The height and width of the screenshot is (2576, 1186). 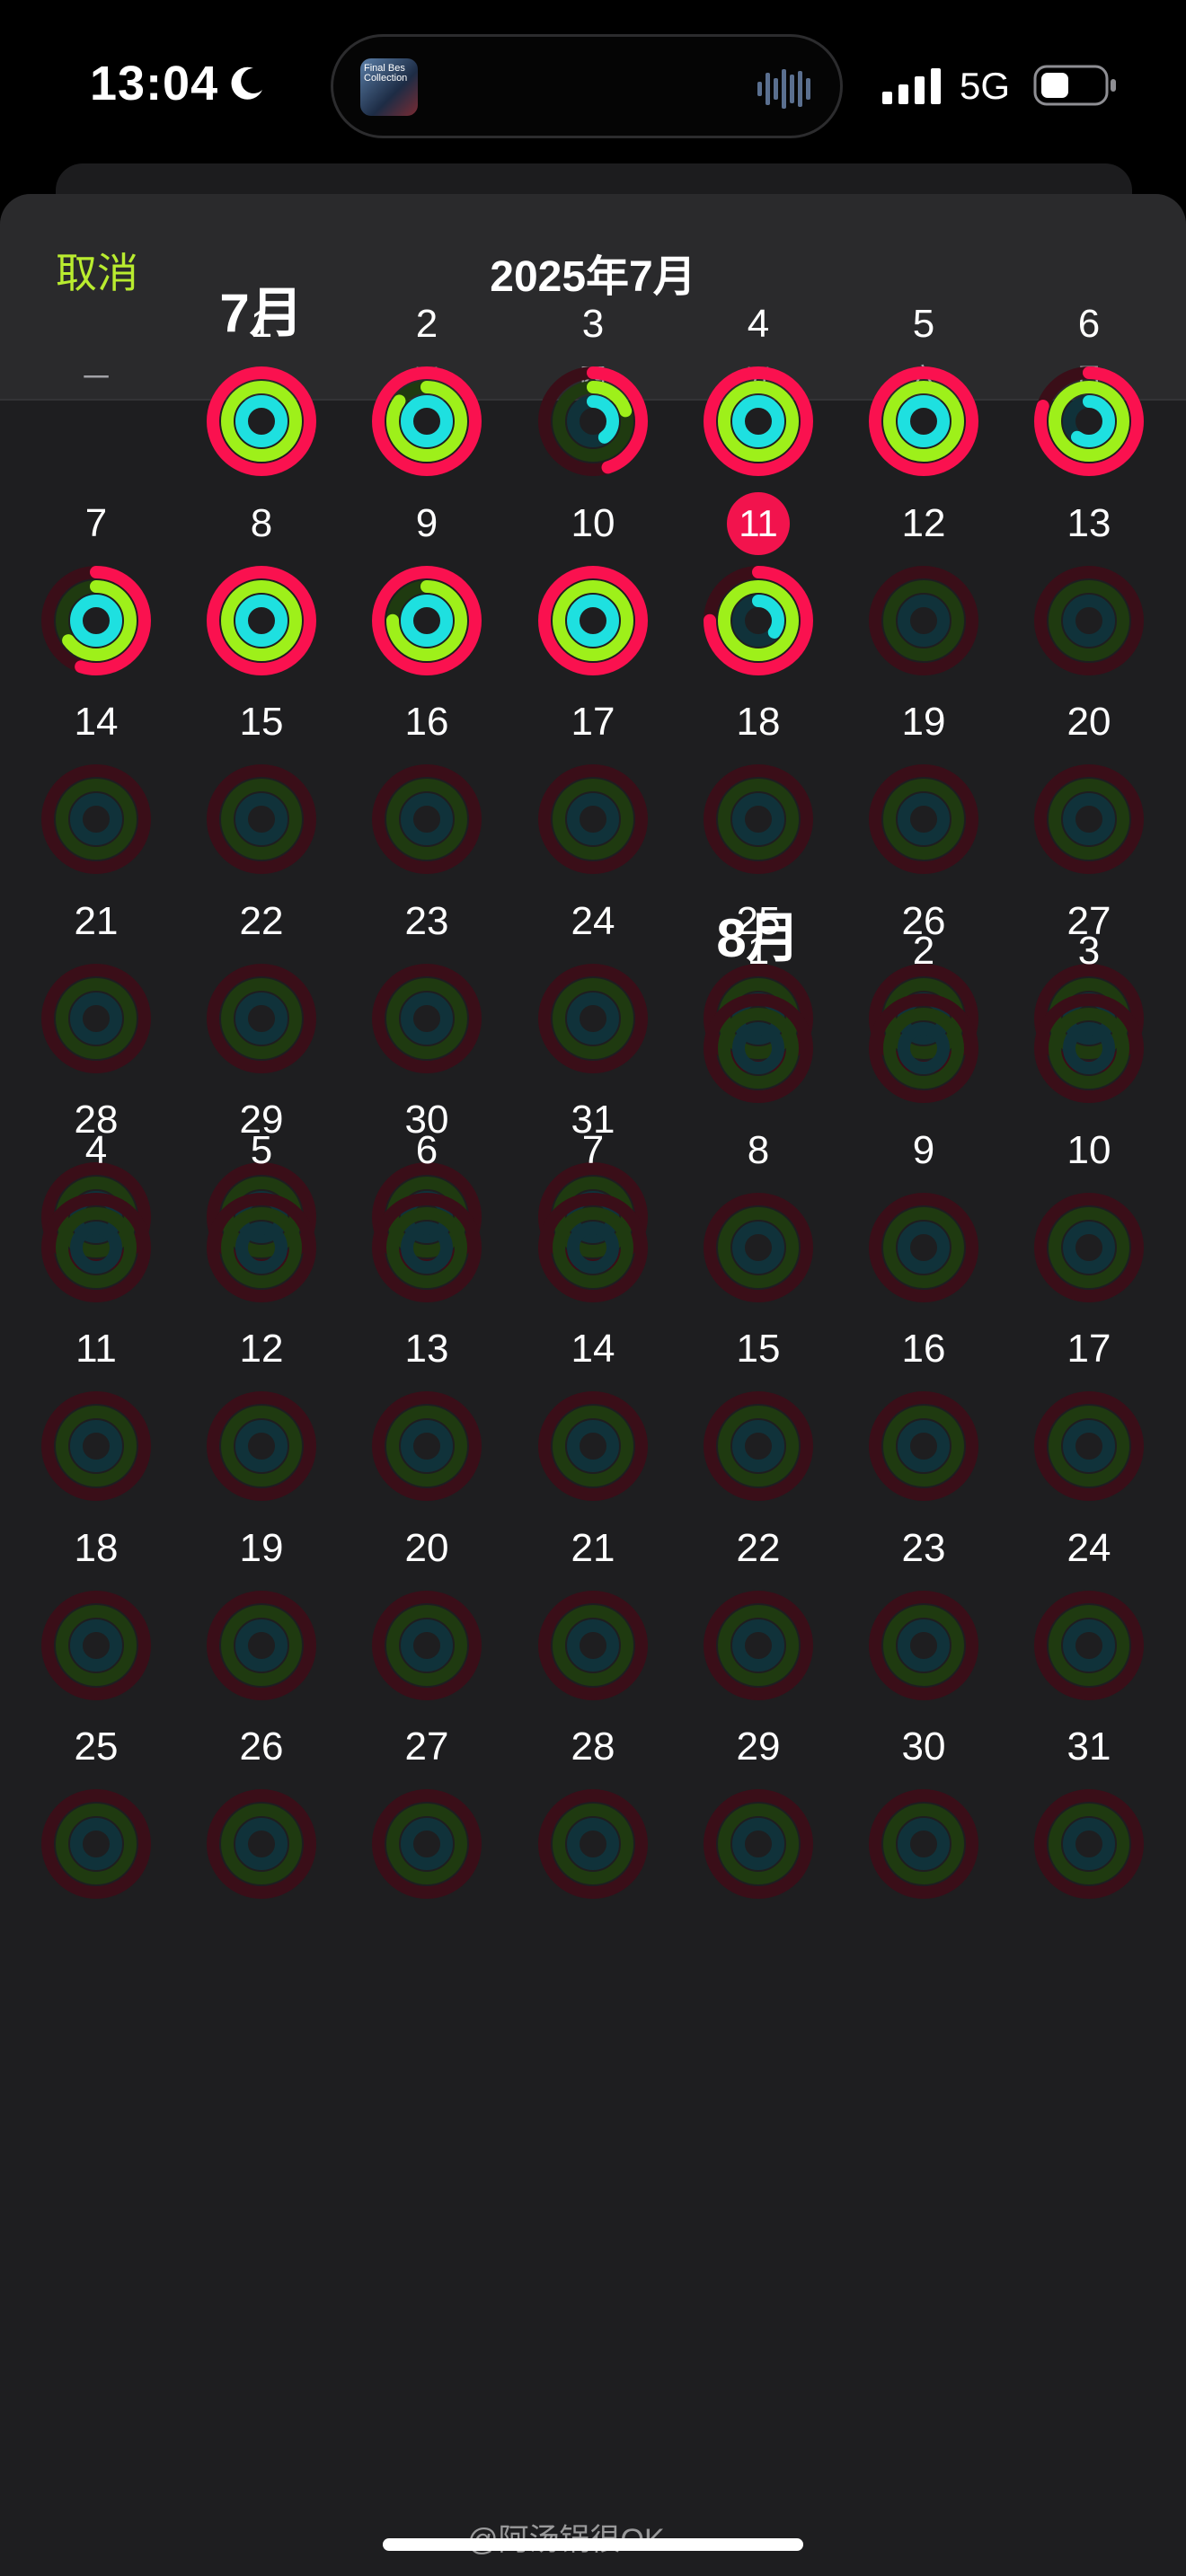 What do you see at coordinates (96, 1349) in the screenshot?
I see `day-number: 11` at bounding box center [96, 1349].